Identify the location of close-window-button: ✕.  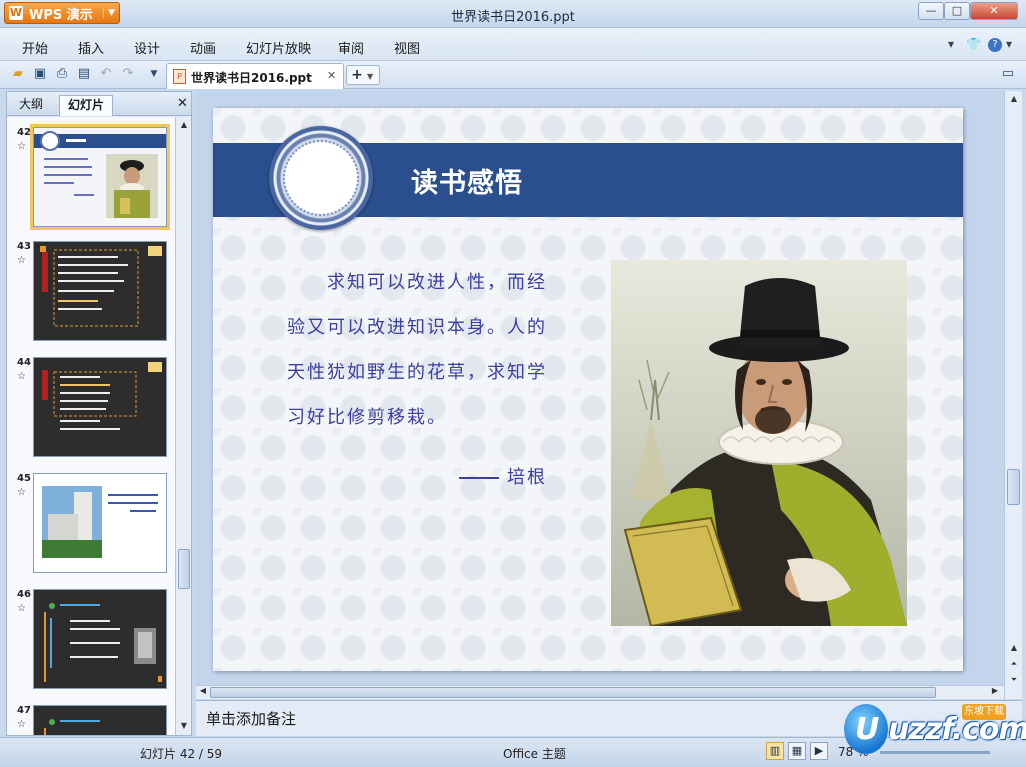
(994, 11).